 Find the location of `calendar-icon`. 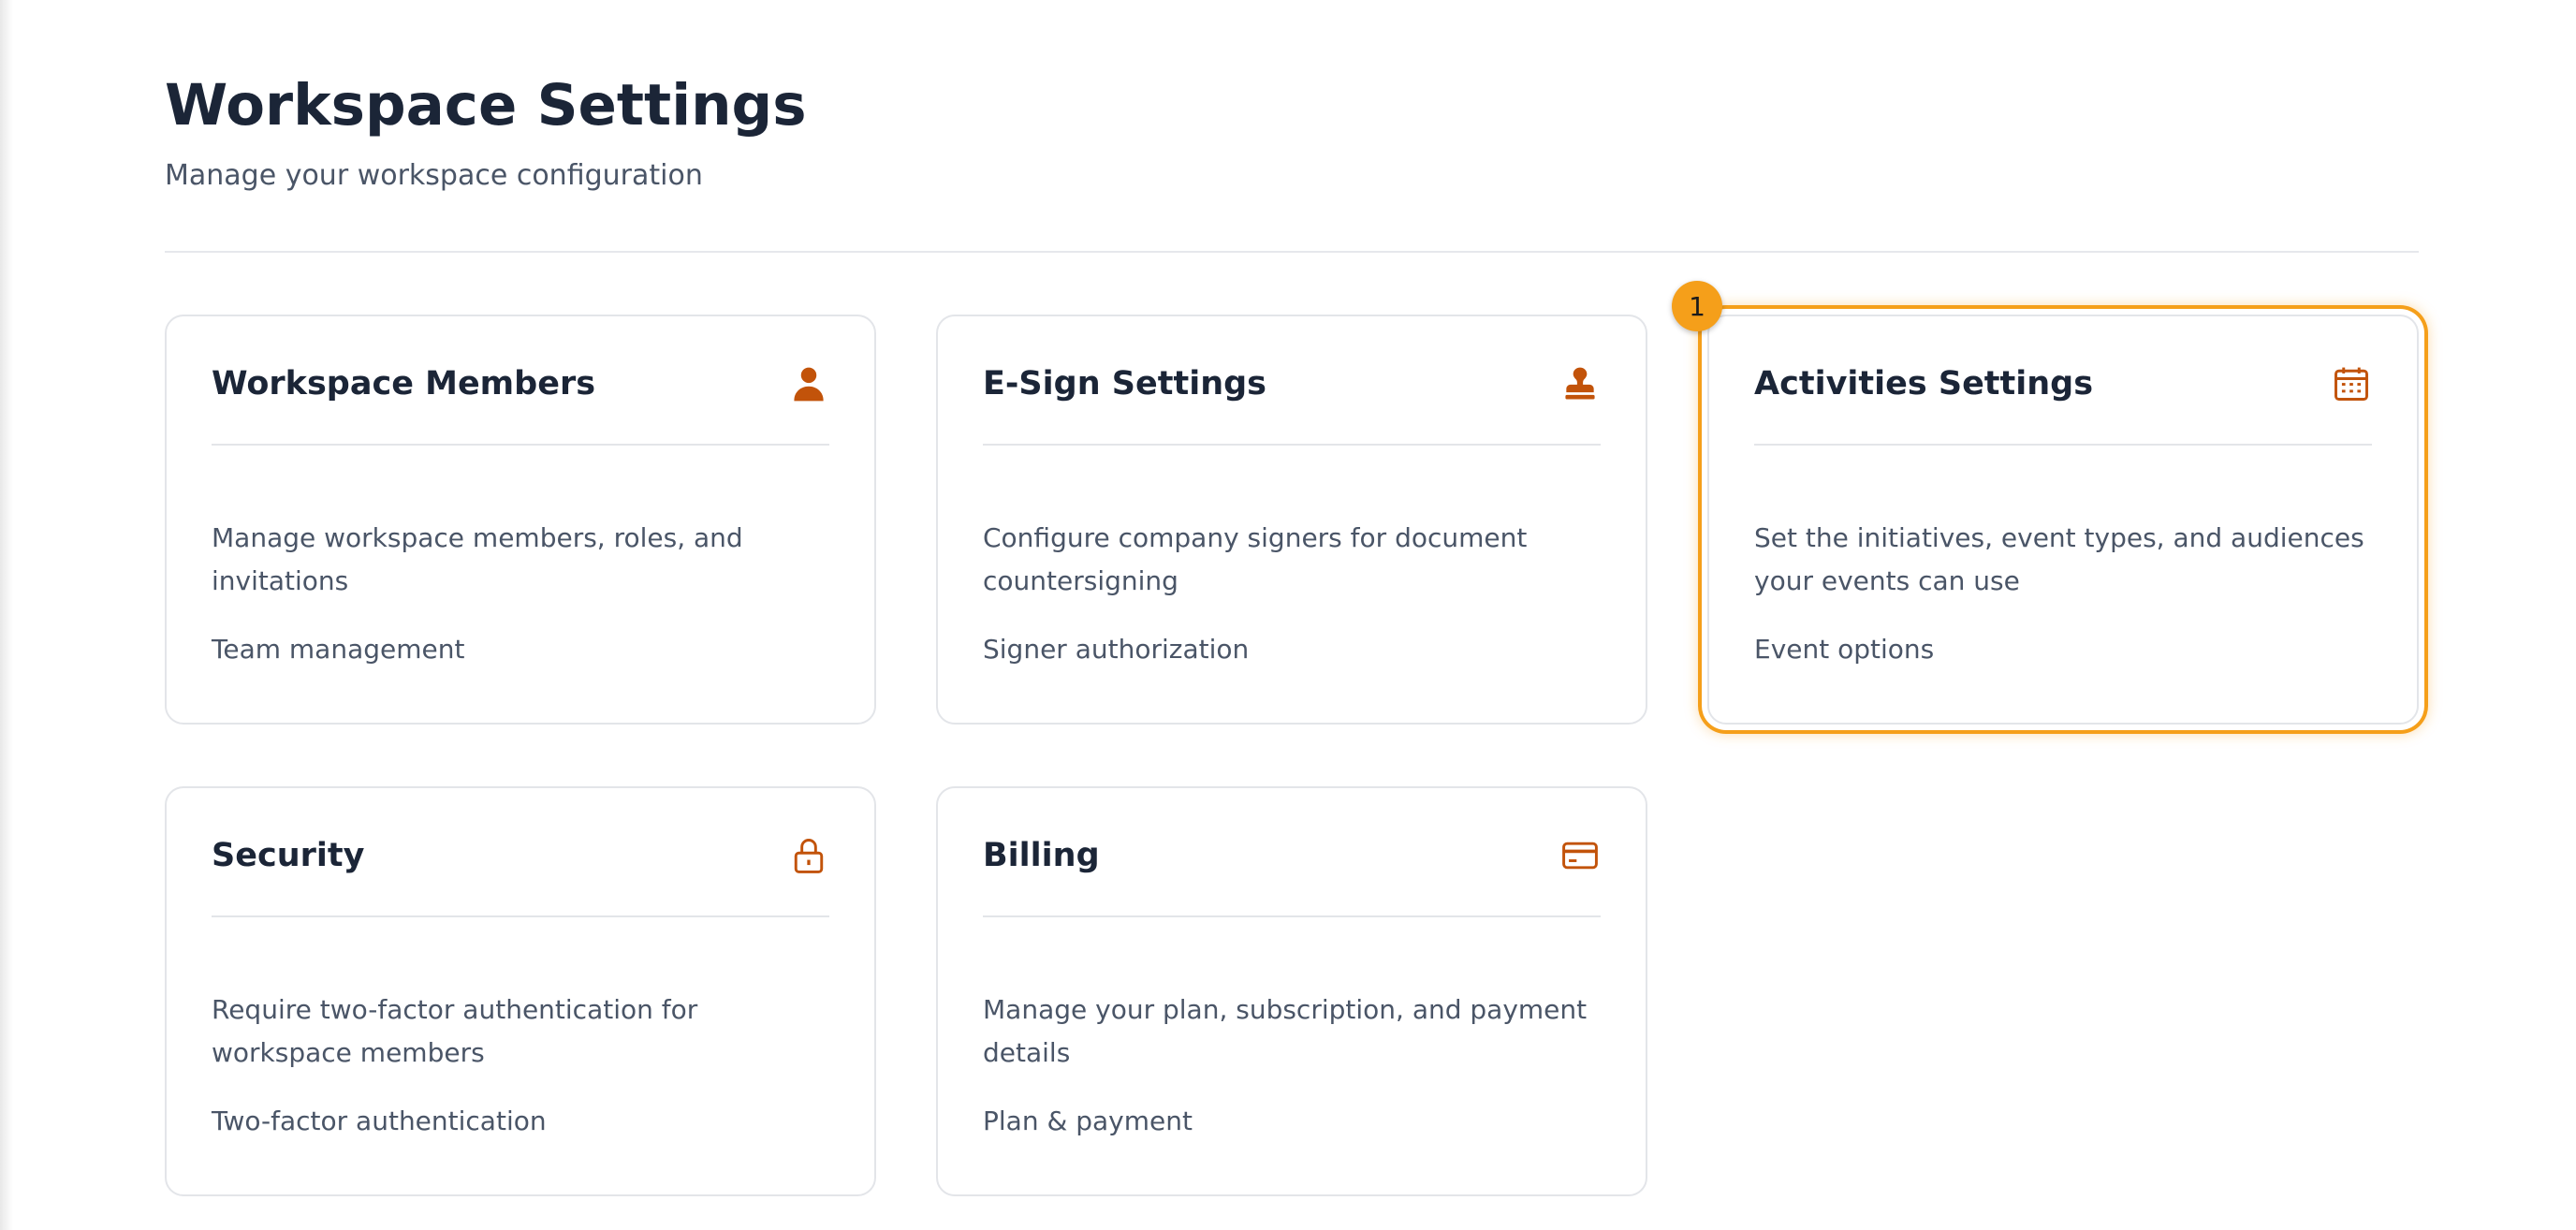

calendar-icon is located at coordinates (2351, 383).